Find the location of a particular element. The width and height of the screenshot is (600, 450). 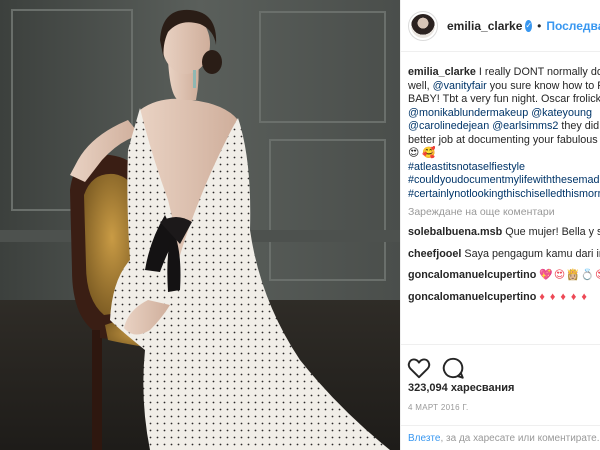

post-header: emilia_clarke ✓ • Последване is located at coordinates (500, 26).